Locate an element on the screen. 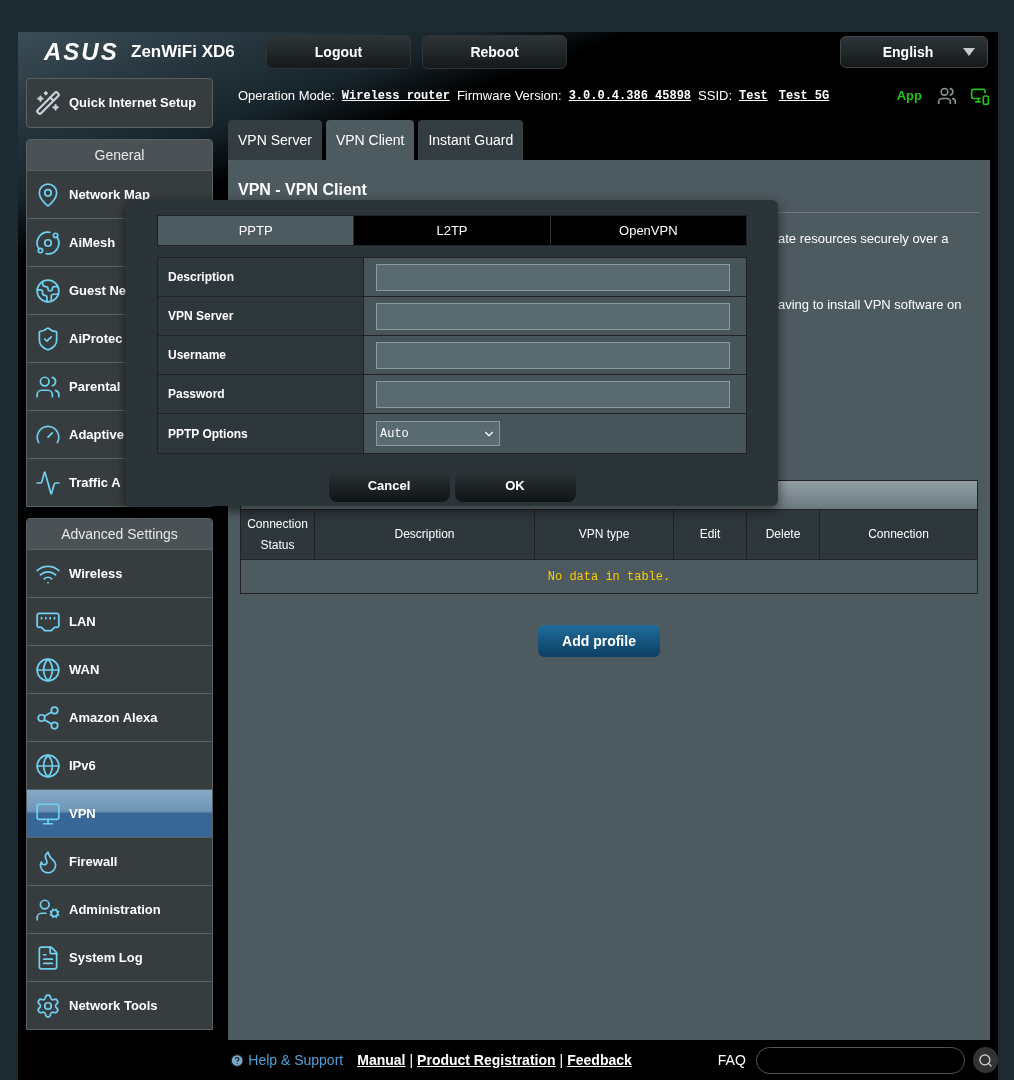 Image resolution: width=1014 pixels, height=1080 pixels. faq-label: FAQ is located at coordinates (731, 1060).